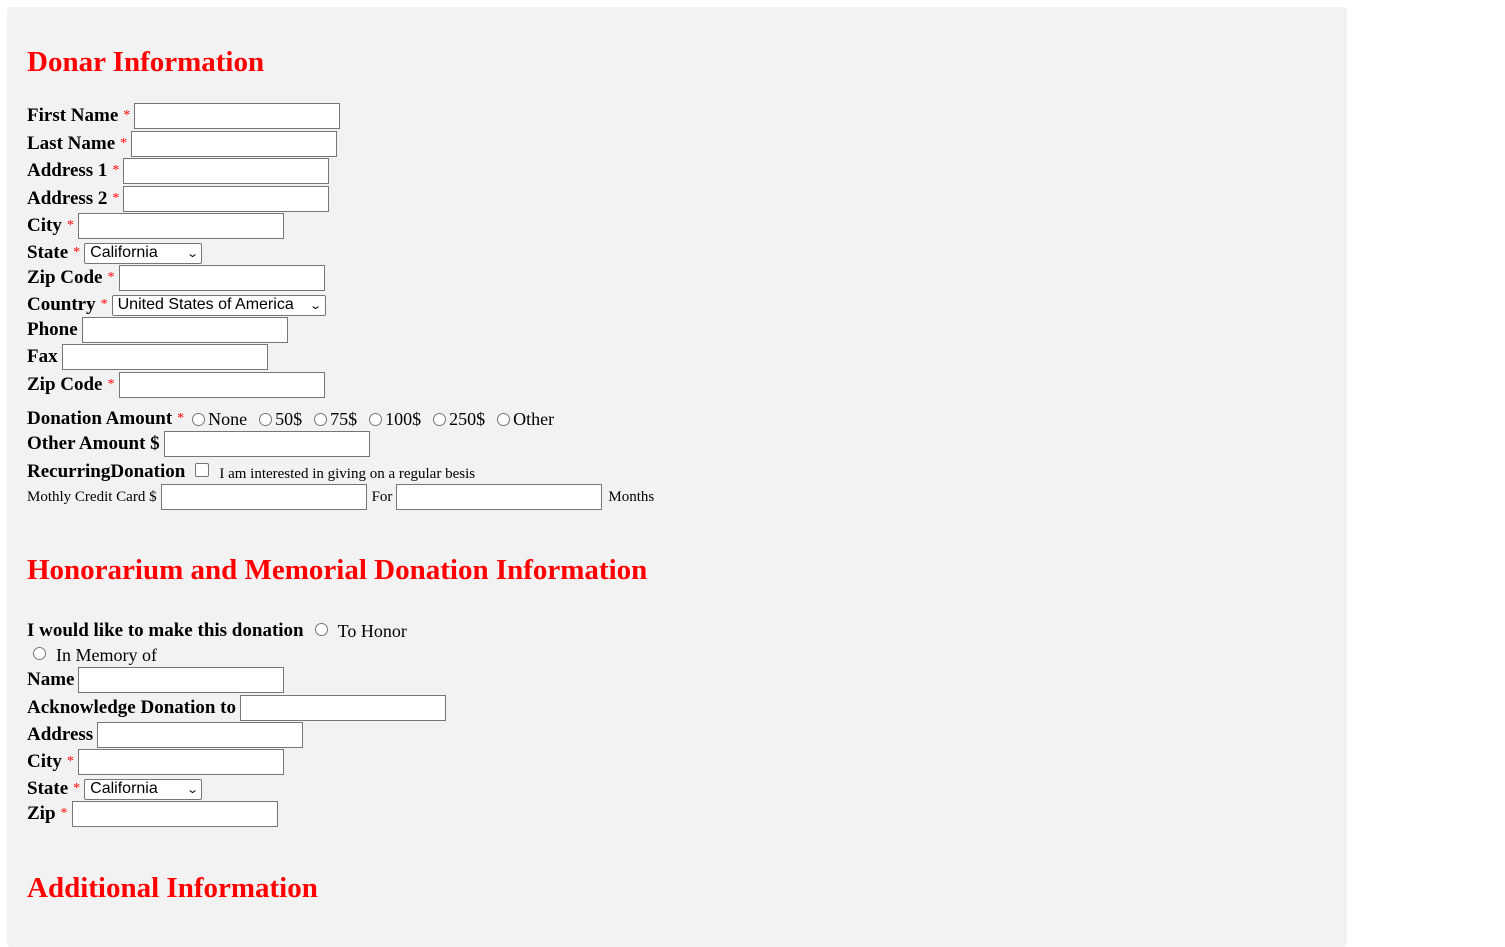 The height and width of the screenshot is (947, 1505). Describe the element at coordinates (181, 680) in the screenshot. I see `honor-name-input` at that location.